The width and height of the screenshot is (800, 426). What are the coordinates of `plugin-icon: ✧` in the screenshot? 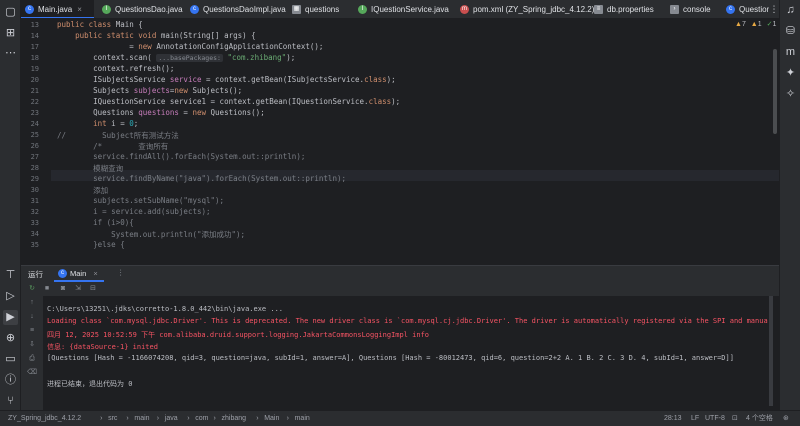 It's located at (790, 94).